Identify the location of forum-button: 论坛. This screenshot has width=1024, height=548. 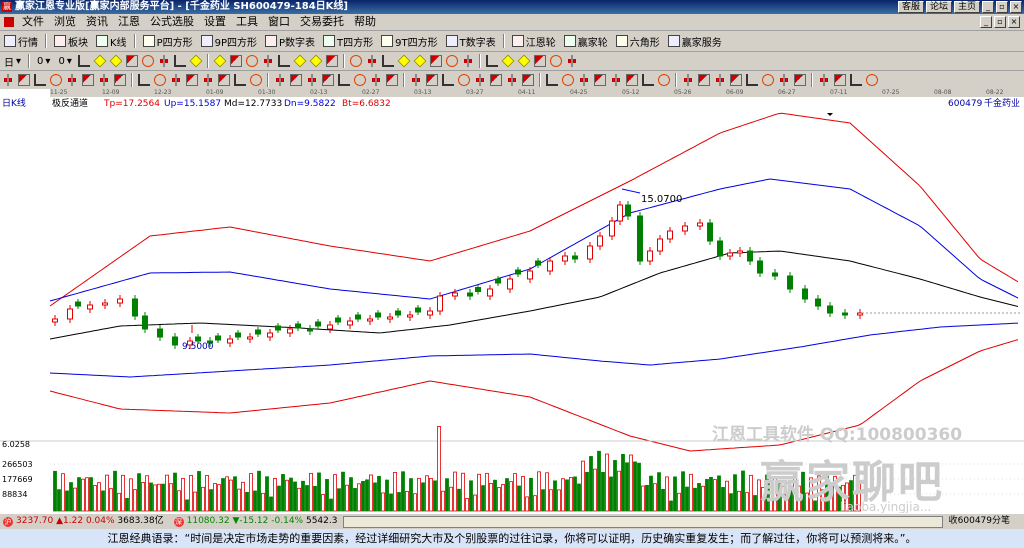
(938, 7).